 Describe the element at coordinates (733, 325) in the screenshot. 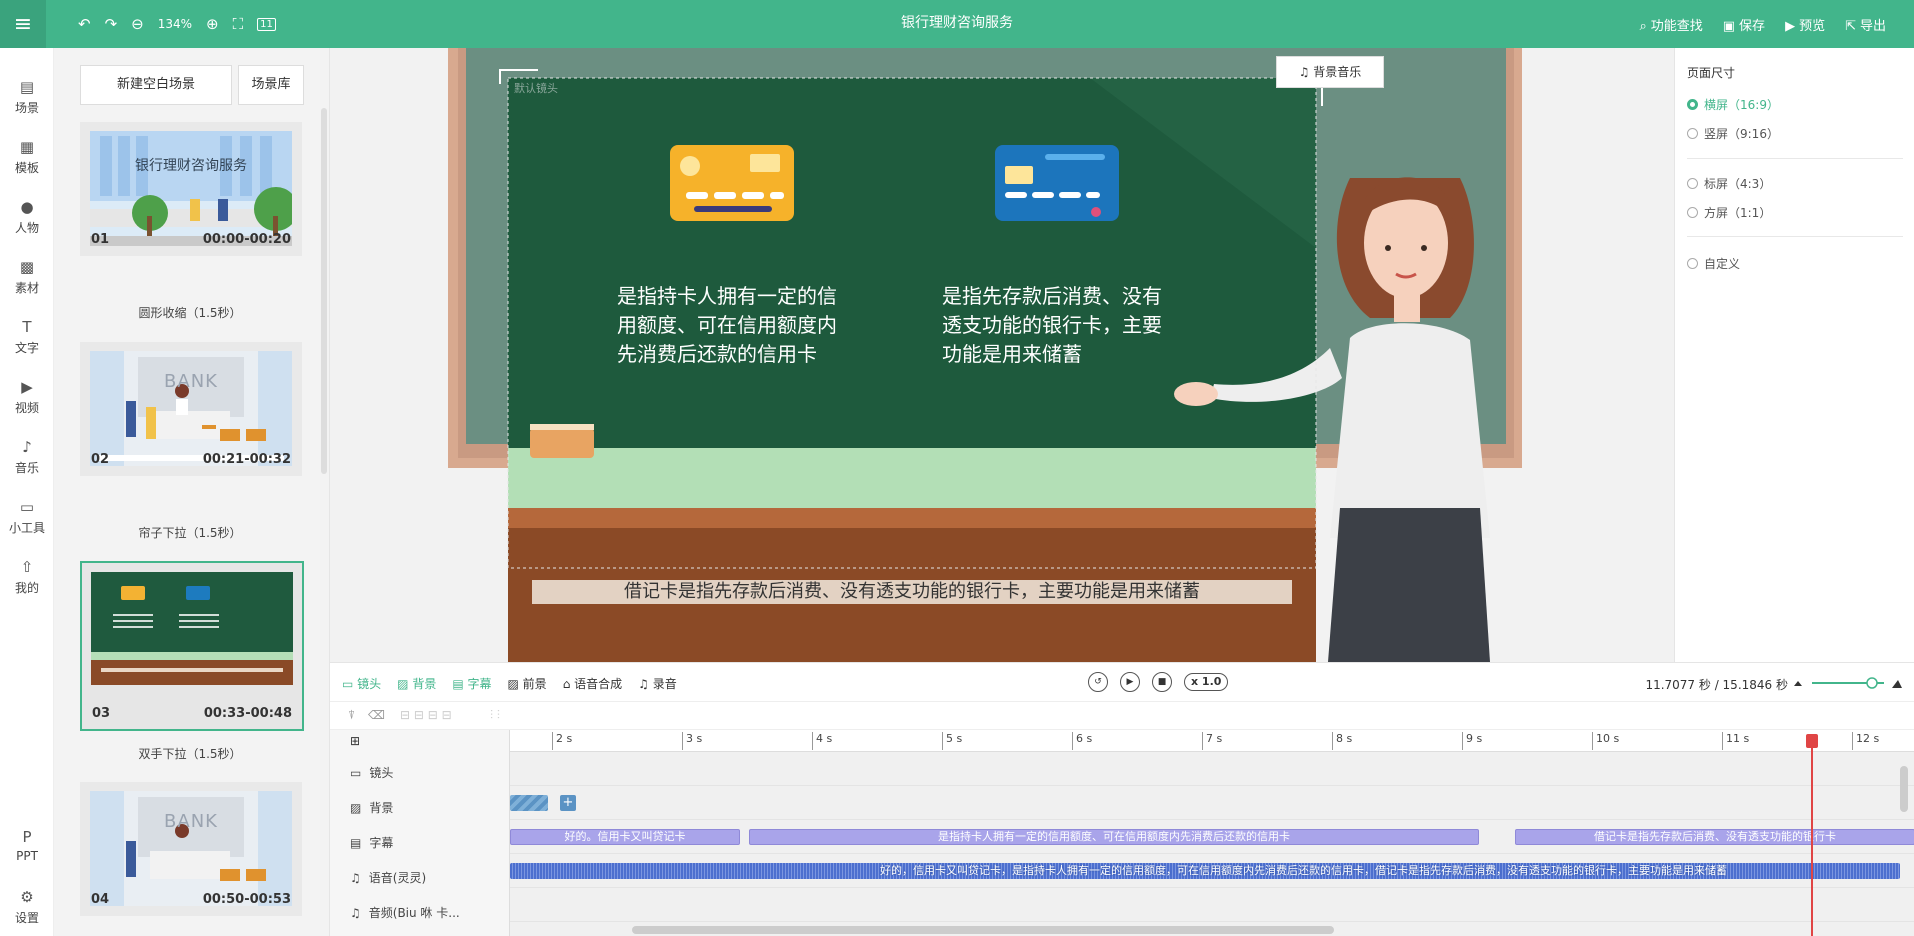

I see `text-credit-card: 是指持卡人拥有一定的信用额度、可在信用额度内先消费后还款的信用卡` at that location.